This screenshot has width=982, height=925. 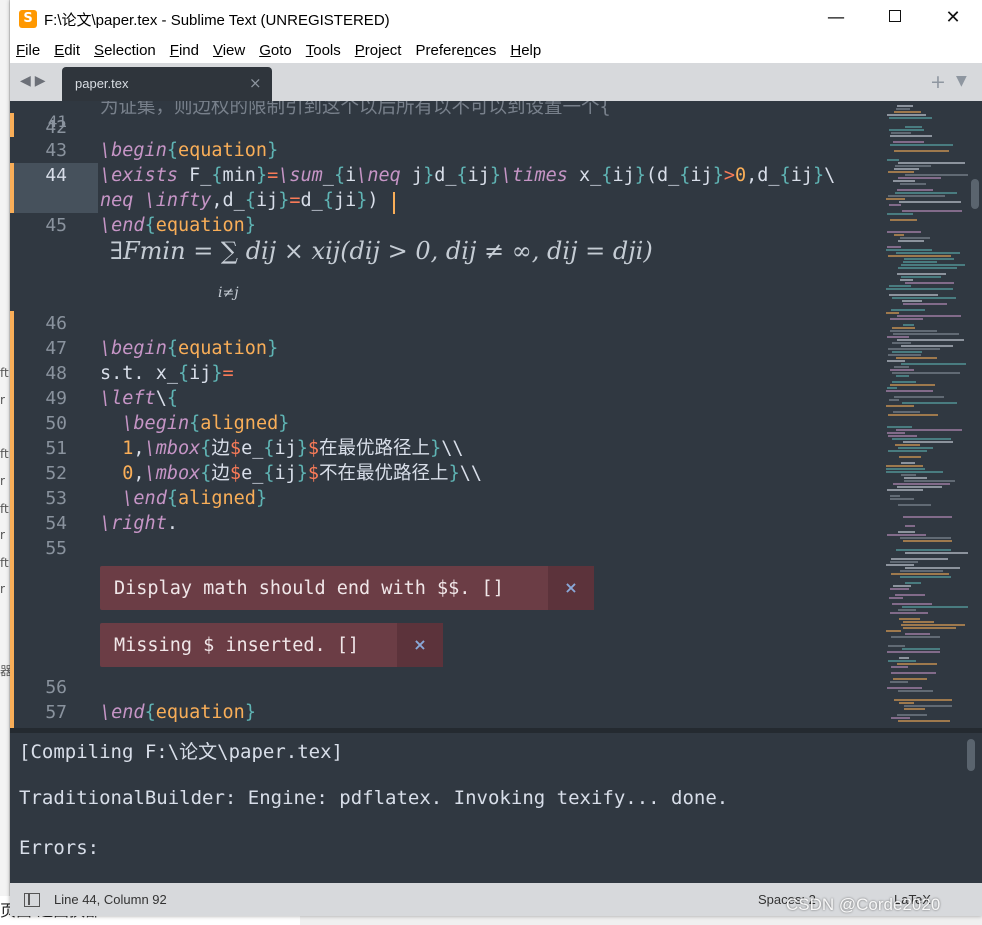 What do you see at coordinates (971, 755) in the screenshot?
I see `panel-scrollbar-thumb` at bounding box center [971, 755].